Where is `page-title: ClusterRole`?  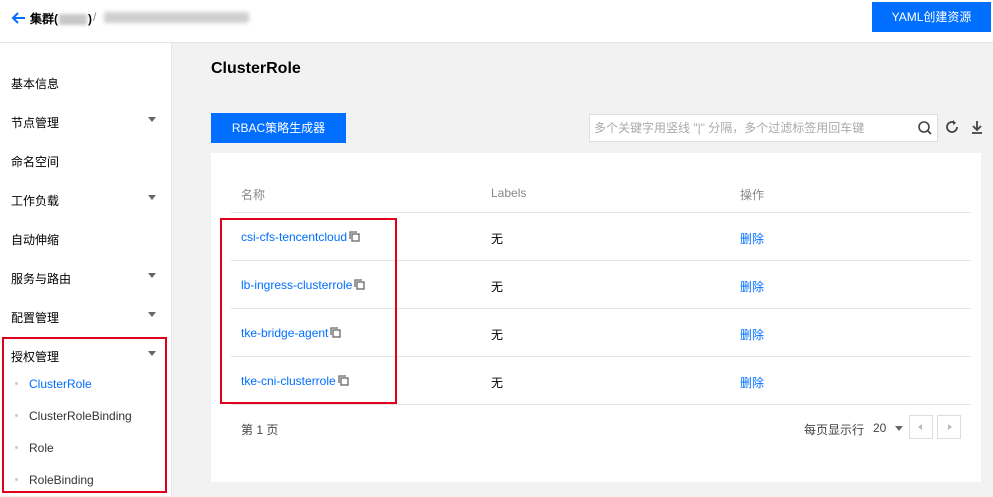
page-title: ClusterRole is located at coordinates (256, 68).